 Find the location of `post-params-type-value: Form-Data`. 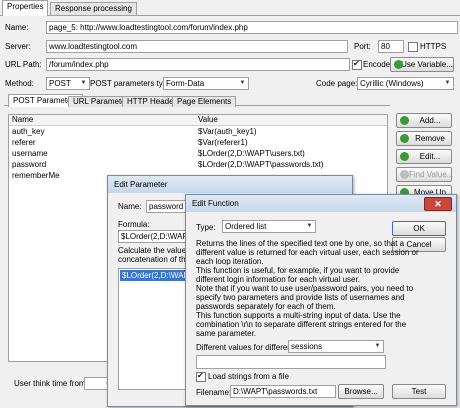

post-params-type-value: Form-Data is located at coordinates (185, 83).